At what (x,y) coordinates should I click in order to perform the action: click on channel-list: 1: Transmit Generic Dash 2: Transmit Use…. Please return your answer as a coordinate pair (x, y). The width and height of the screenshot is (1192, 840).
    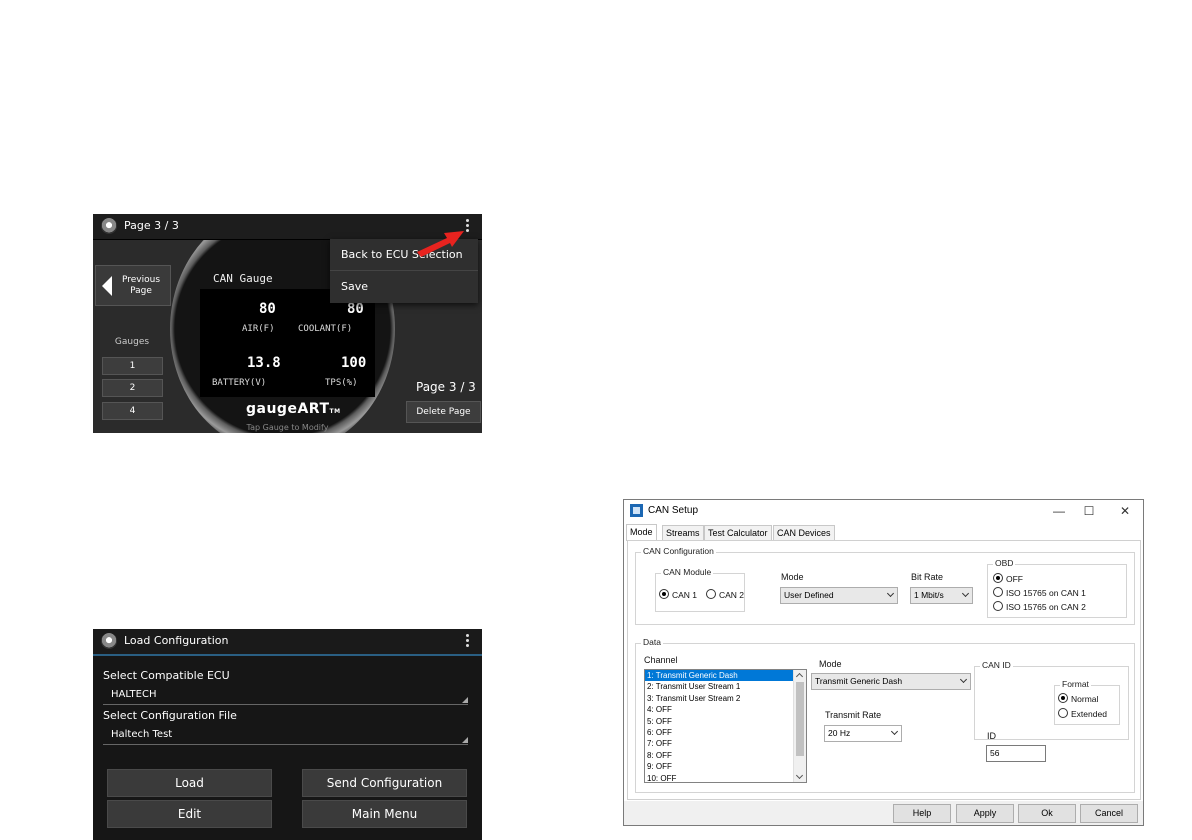
    Looking at the image, I should click on (725, 726).